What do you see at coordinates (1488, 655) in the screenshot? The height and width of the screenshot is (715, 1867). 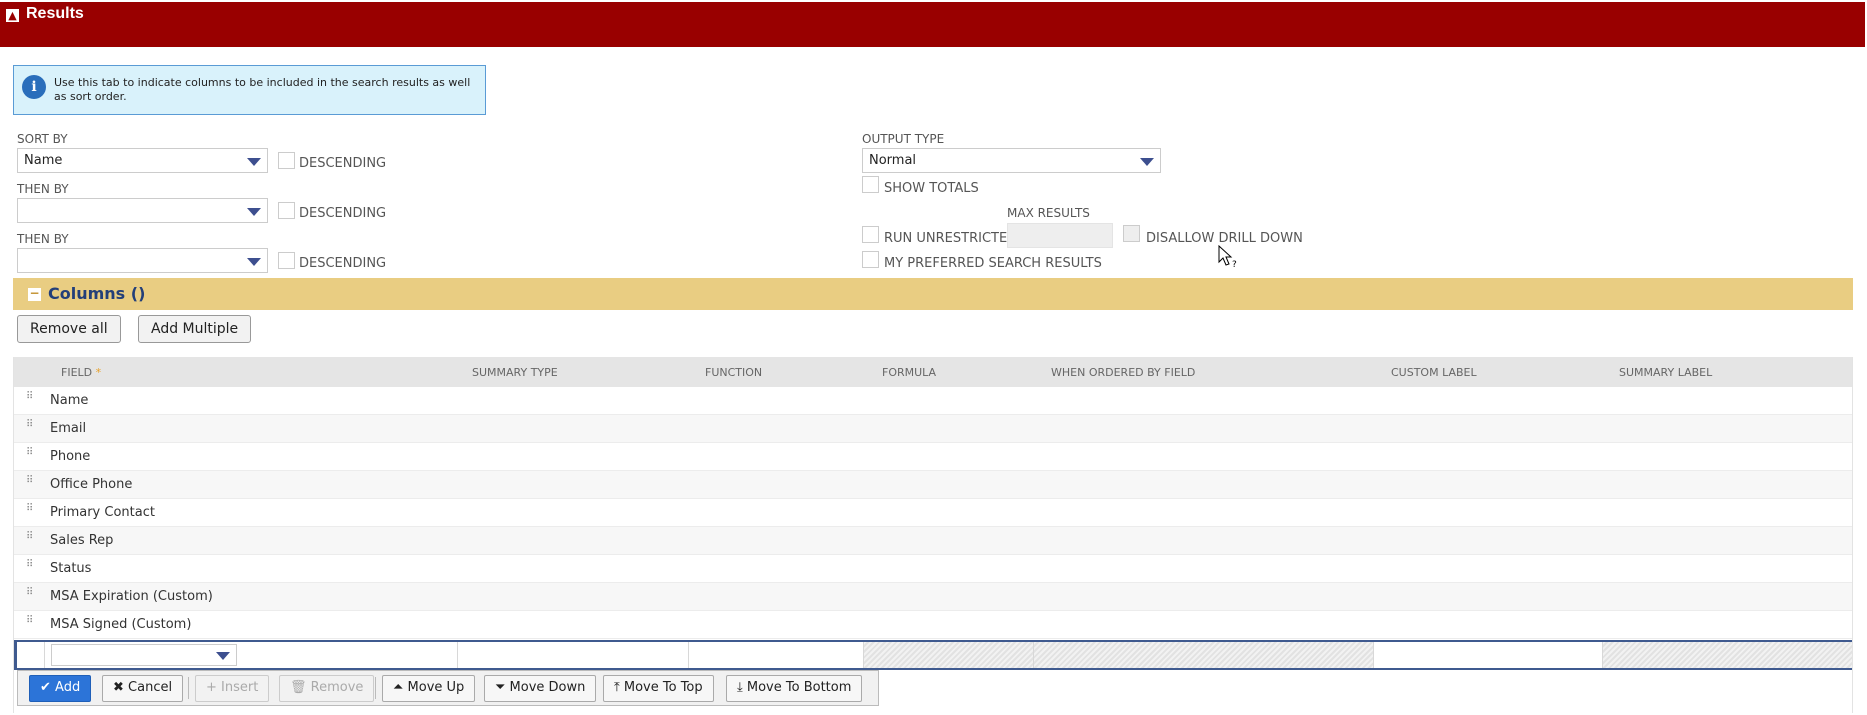 I see `edit-cell-custom-label` at bounding box center [1488, 655].